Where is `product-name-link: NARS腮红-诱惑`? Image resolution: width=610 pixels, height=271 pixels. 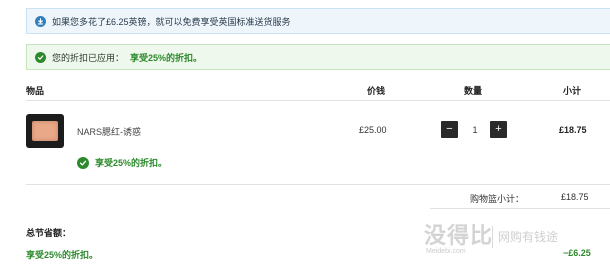
product-name-link: NARS腮红-诱惑 is located at coordinates (109, 131).